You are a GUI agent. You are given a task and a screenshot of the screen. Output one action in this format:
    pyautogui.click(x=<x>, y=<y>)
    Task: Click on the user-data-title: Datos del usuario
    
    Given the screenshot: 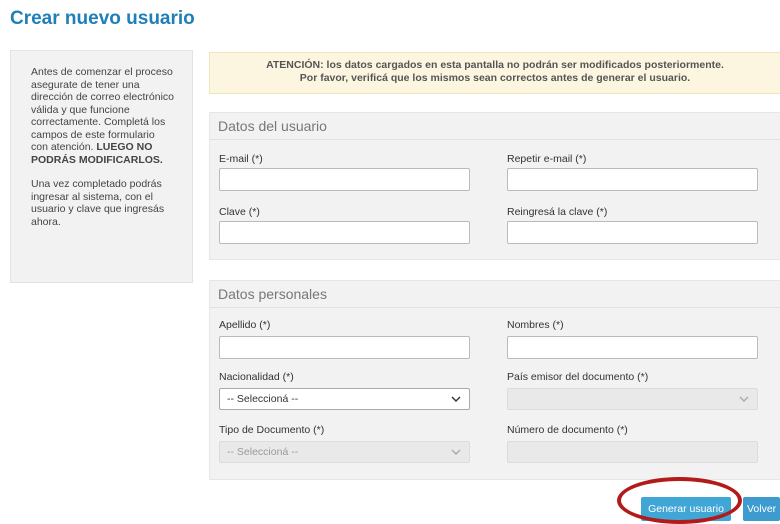 What is the action you would take?
    pyautogui.click(x=495, y=126)
    